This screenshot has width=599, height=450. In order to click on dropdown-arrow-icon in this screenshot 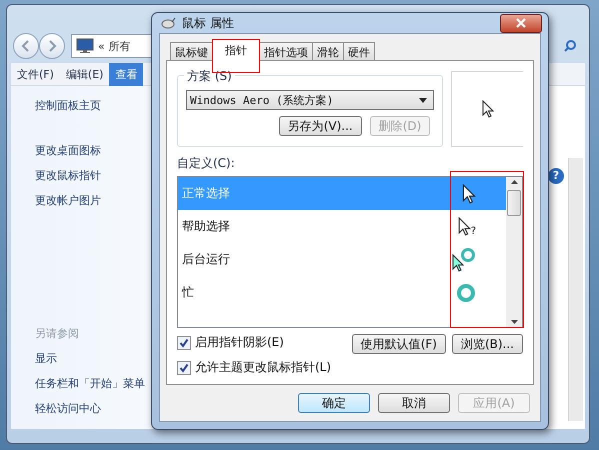, I will do `click(423, 100)`.